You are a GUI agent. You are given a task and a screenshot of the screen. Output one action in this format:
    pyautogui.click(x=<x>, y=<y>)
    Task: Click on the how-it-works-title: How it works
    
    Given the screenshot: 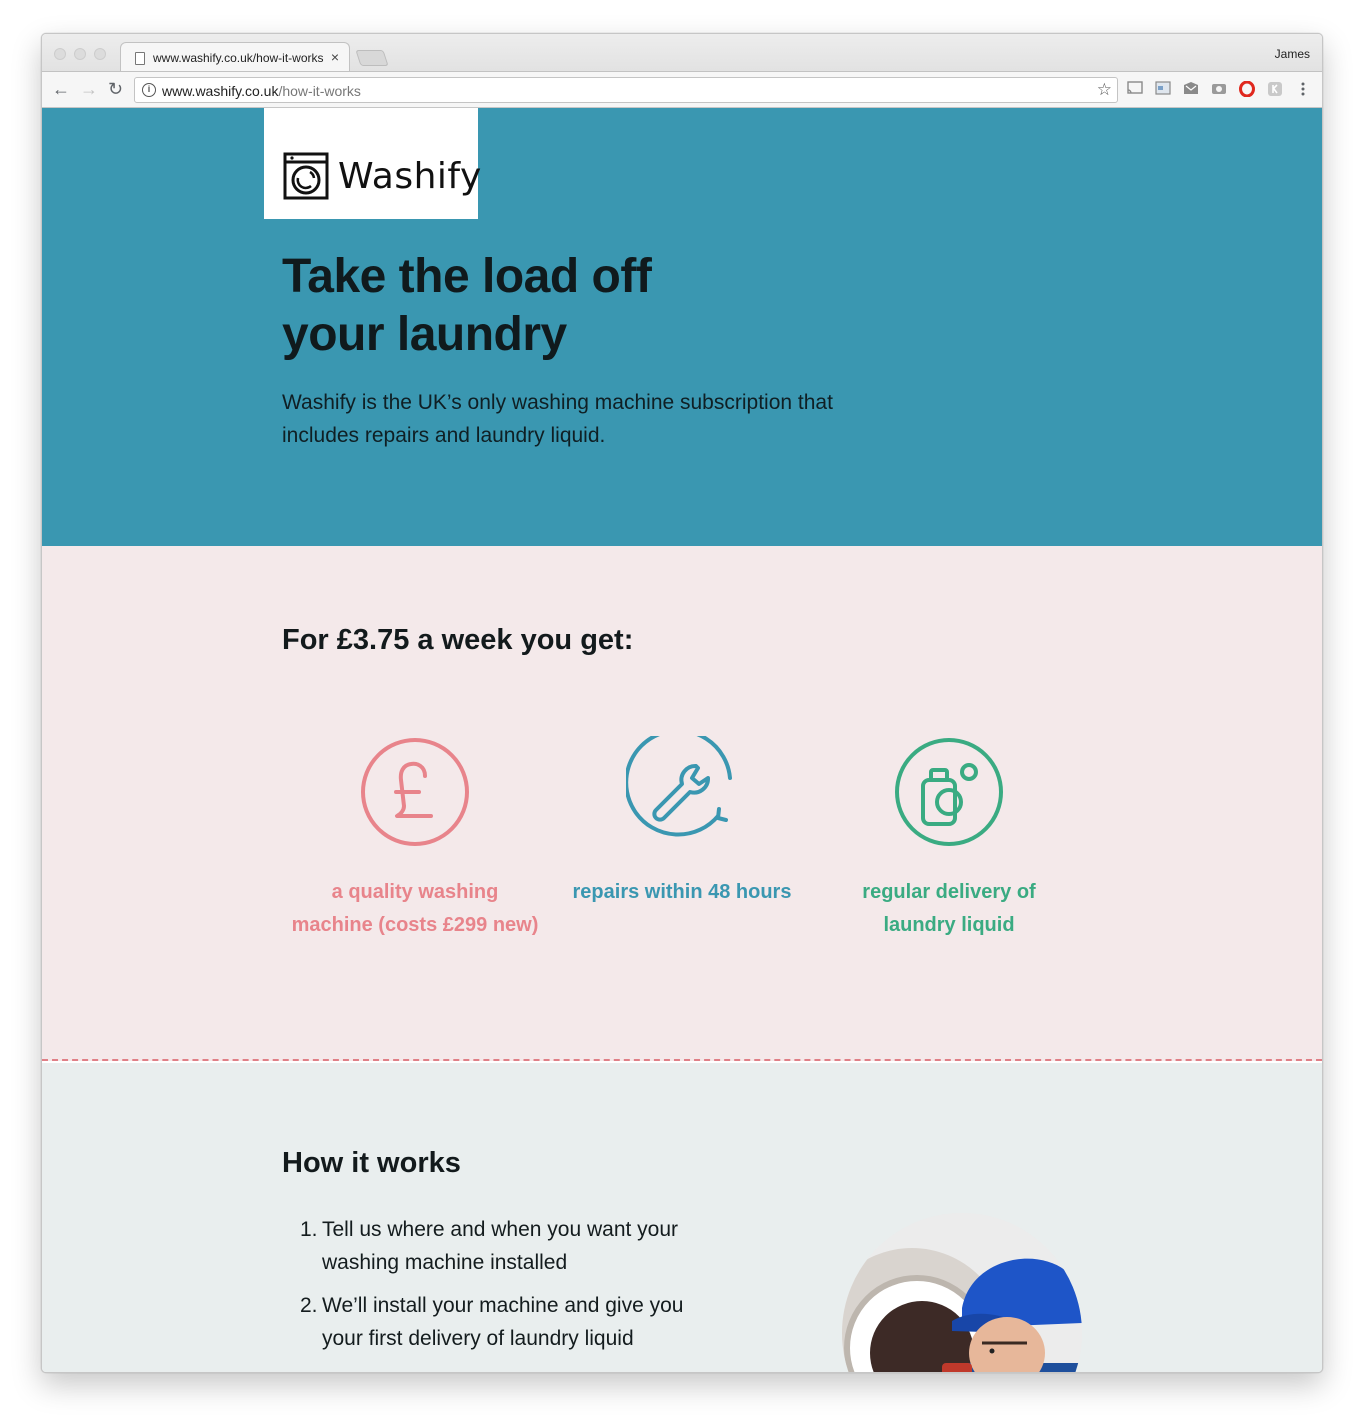 What is the action you would take?
    pyautogui.click(x=371, y=1163)
    